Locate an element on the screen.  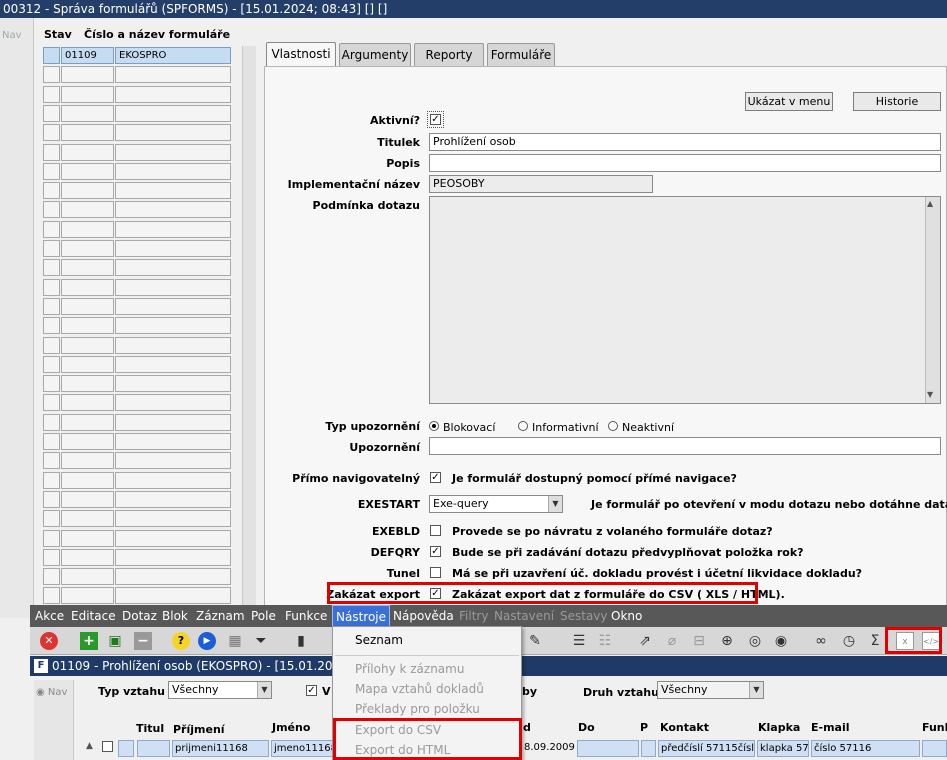
show-in-menu-button: Ukázat v menu is located at coordinates (789, 101).